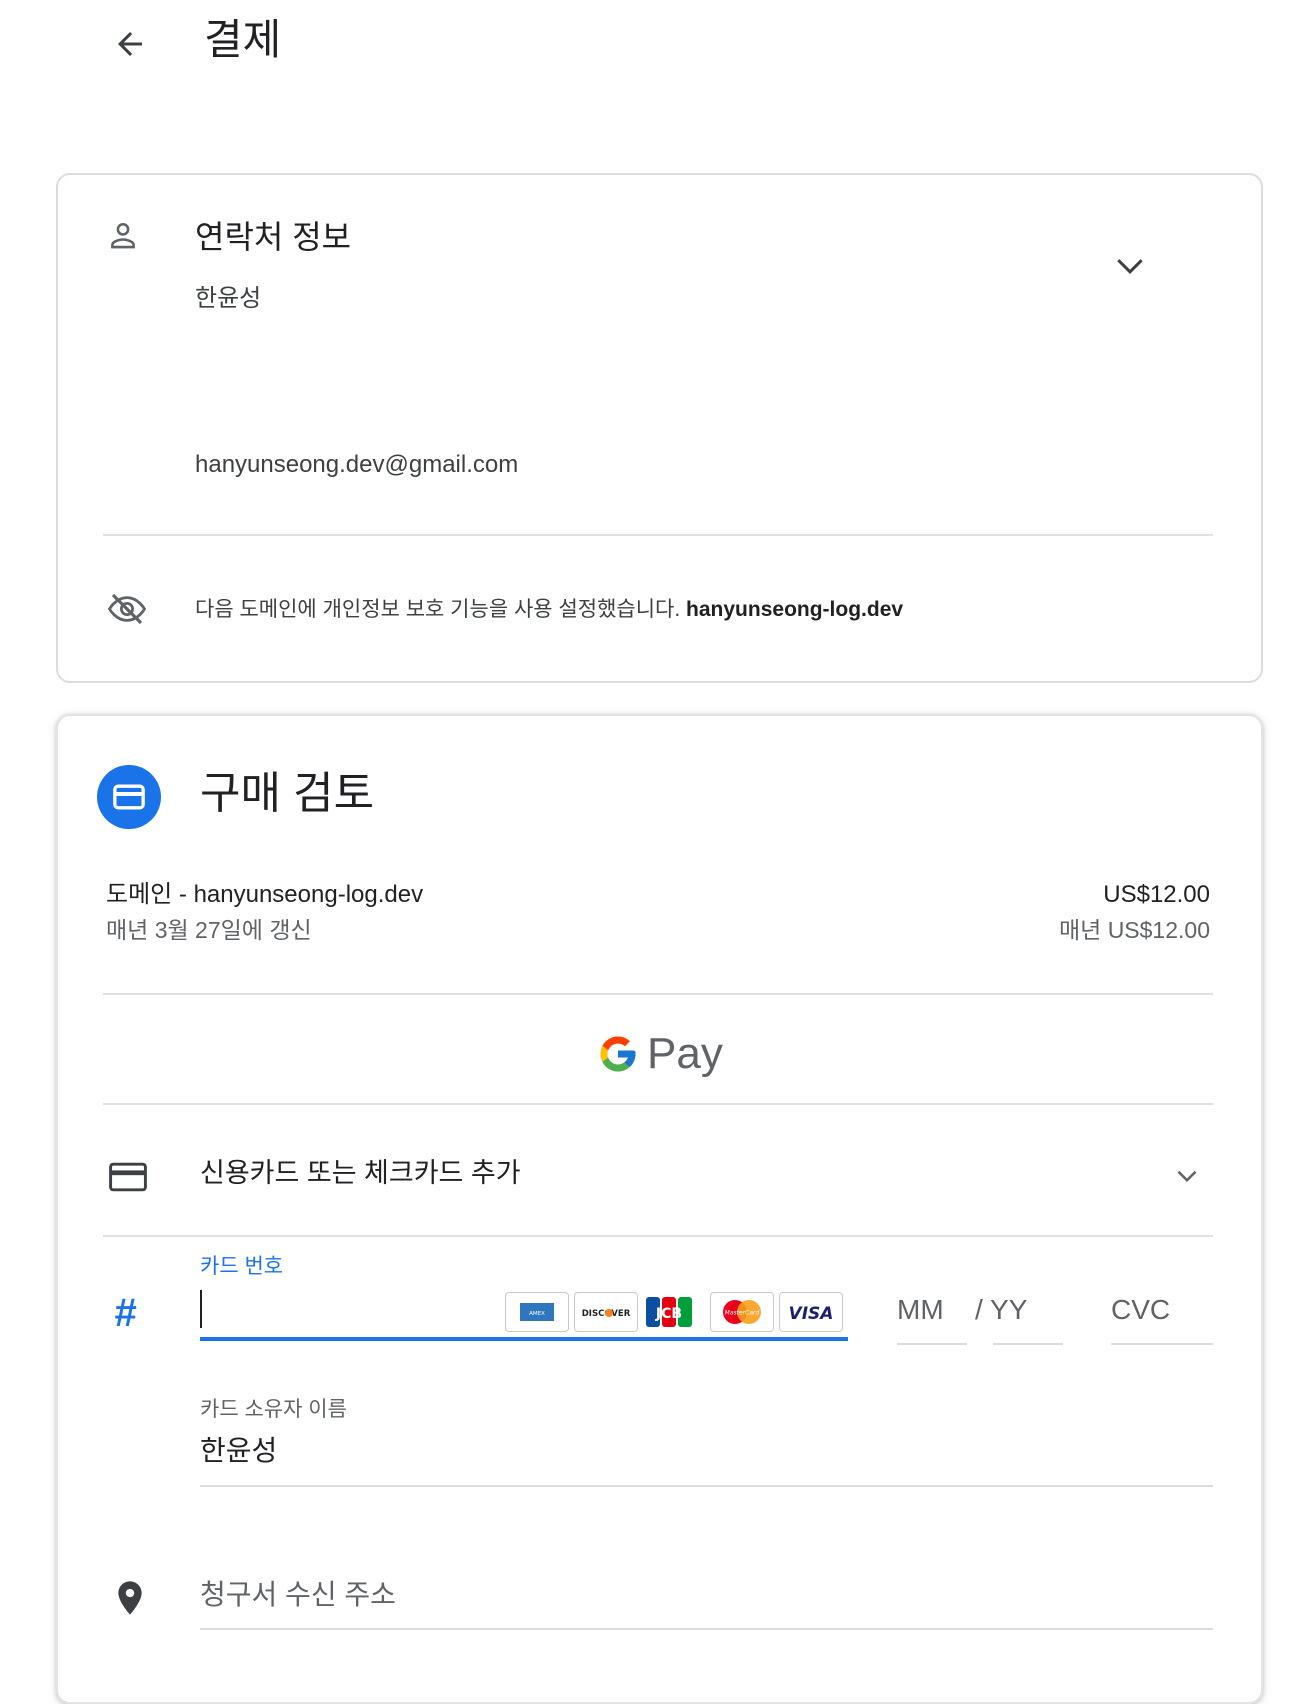 The width and height of the screenshot is (1314, 1704). I want to click on contact-info-title: 연락처 정보, so click(273, 237).